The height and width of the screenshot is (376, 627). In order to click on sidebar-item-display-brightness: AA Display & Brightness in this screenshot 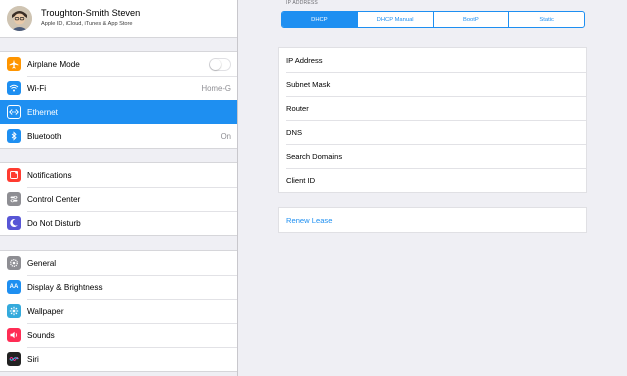, I will do `click(118, 287)`.